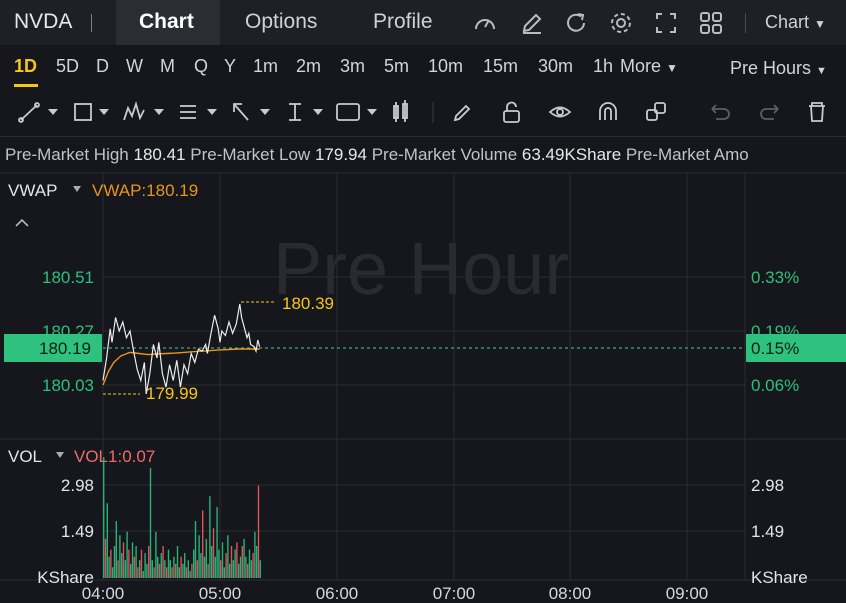  What do you see at coordinates (25, 66) in the screenshot?
I see `period-1d: 1D` at bounding box center [25, 66].